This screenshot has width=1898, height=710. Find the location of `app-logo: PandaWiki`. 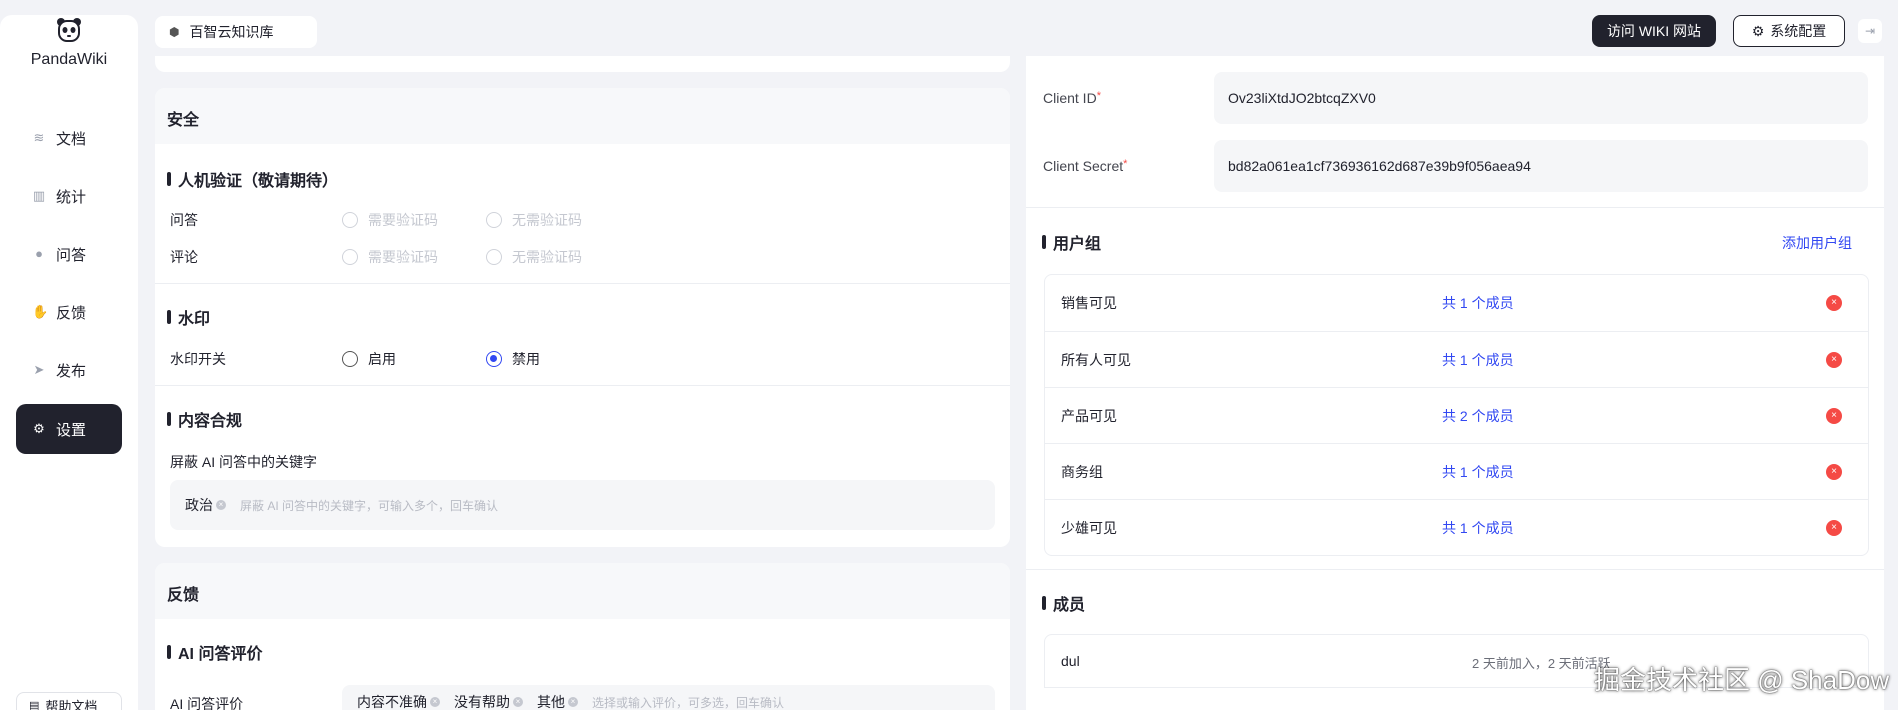

app-logo: PandaWiki is located at coordinates (69, 42).